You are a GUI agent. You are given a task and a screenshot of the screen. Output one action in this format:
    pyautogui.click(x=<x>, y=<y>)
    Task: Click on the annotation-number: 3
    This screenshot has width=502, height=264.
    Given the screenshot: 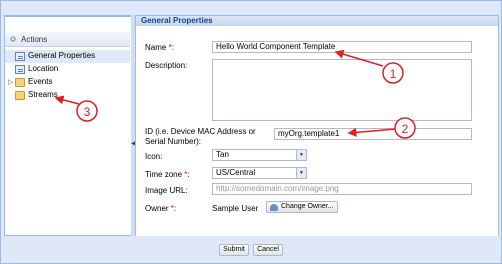 What is the action you would take?
    pyautogui.click(x=87, y=112)
    